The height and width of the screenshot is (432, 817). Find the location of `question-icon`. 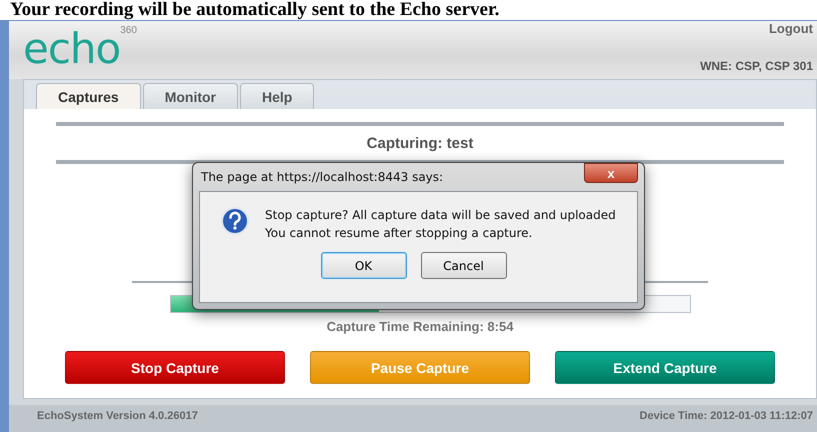

question-icon is located at coordinates (235, 221).